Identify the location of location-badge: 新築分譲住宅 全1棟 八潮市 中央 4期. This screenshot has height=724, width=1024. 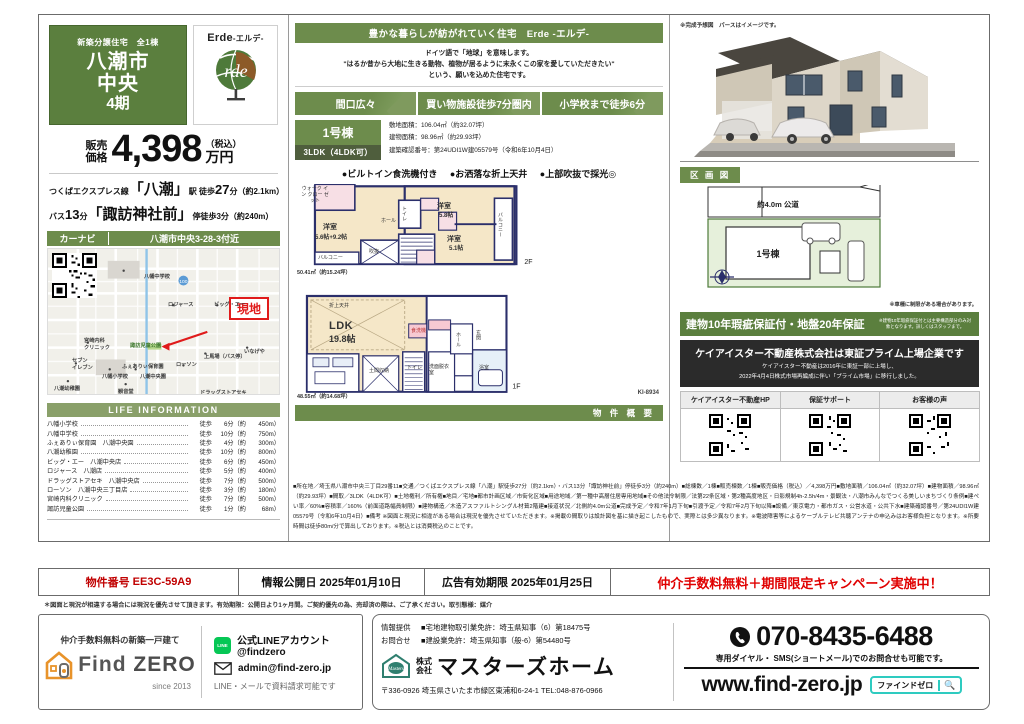
(118, 75).